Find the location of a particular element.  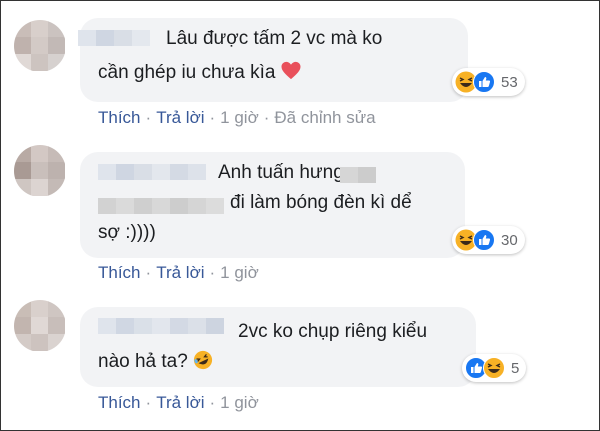

comment-text-line: nào hả ta? is located at coordinates (155, 362).